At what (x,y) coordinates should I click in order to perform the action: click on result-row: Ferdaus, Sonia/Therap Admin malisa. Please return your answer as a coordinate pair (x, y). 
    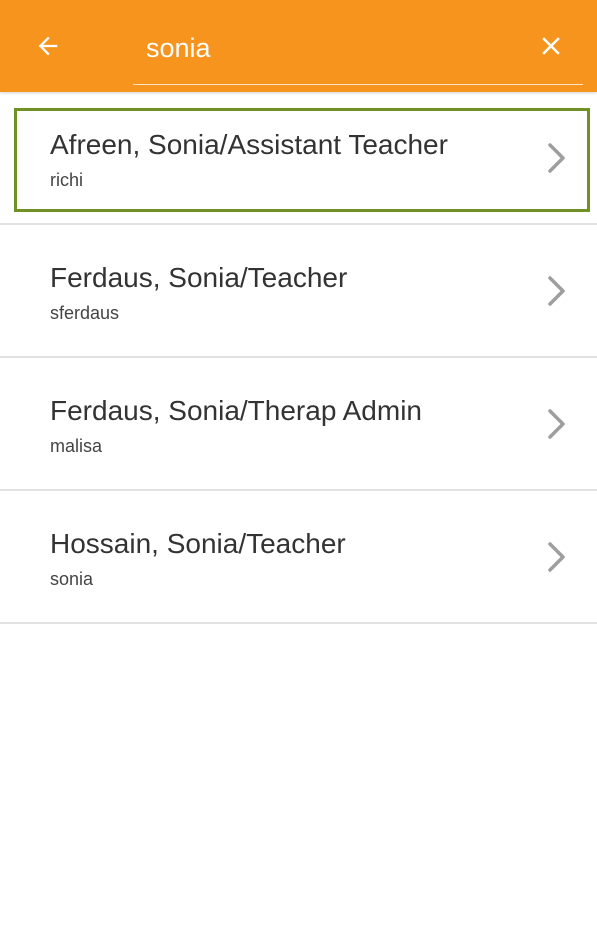
    Looking at the image, I should click on (298, 424).